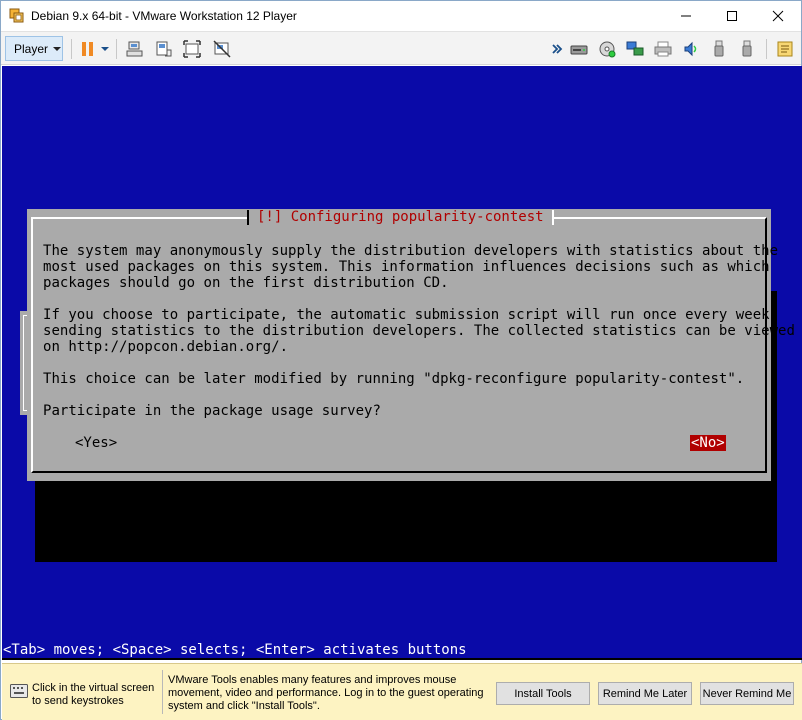  What do you see at coordinates (19, 691) in the screenshot?
I see `keyboard-icon` at bounding box center [19, 691].